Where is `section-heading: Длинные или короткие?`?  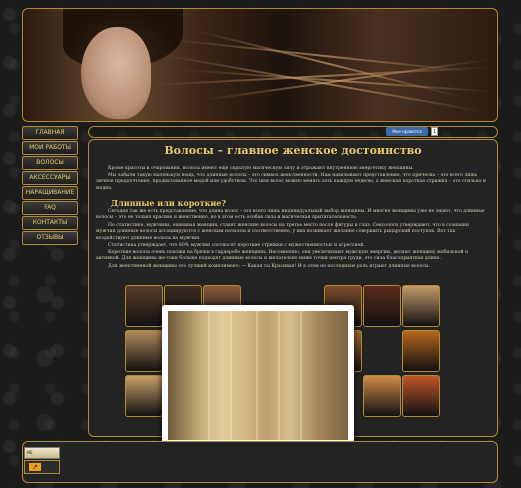 section-heading: Длинные или короткие? is located at coordinates (169, 203).